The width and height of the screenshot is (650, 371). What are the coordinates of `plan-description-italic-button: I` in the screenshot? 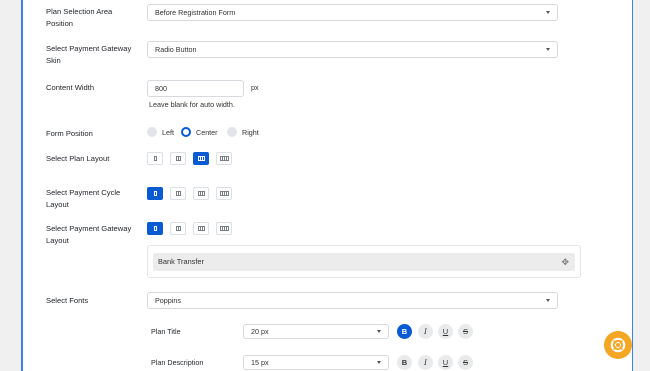 It's located at (425, 362).